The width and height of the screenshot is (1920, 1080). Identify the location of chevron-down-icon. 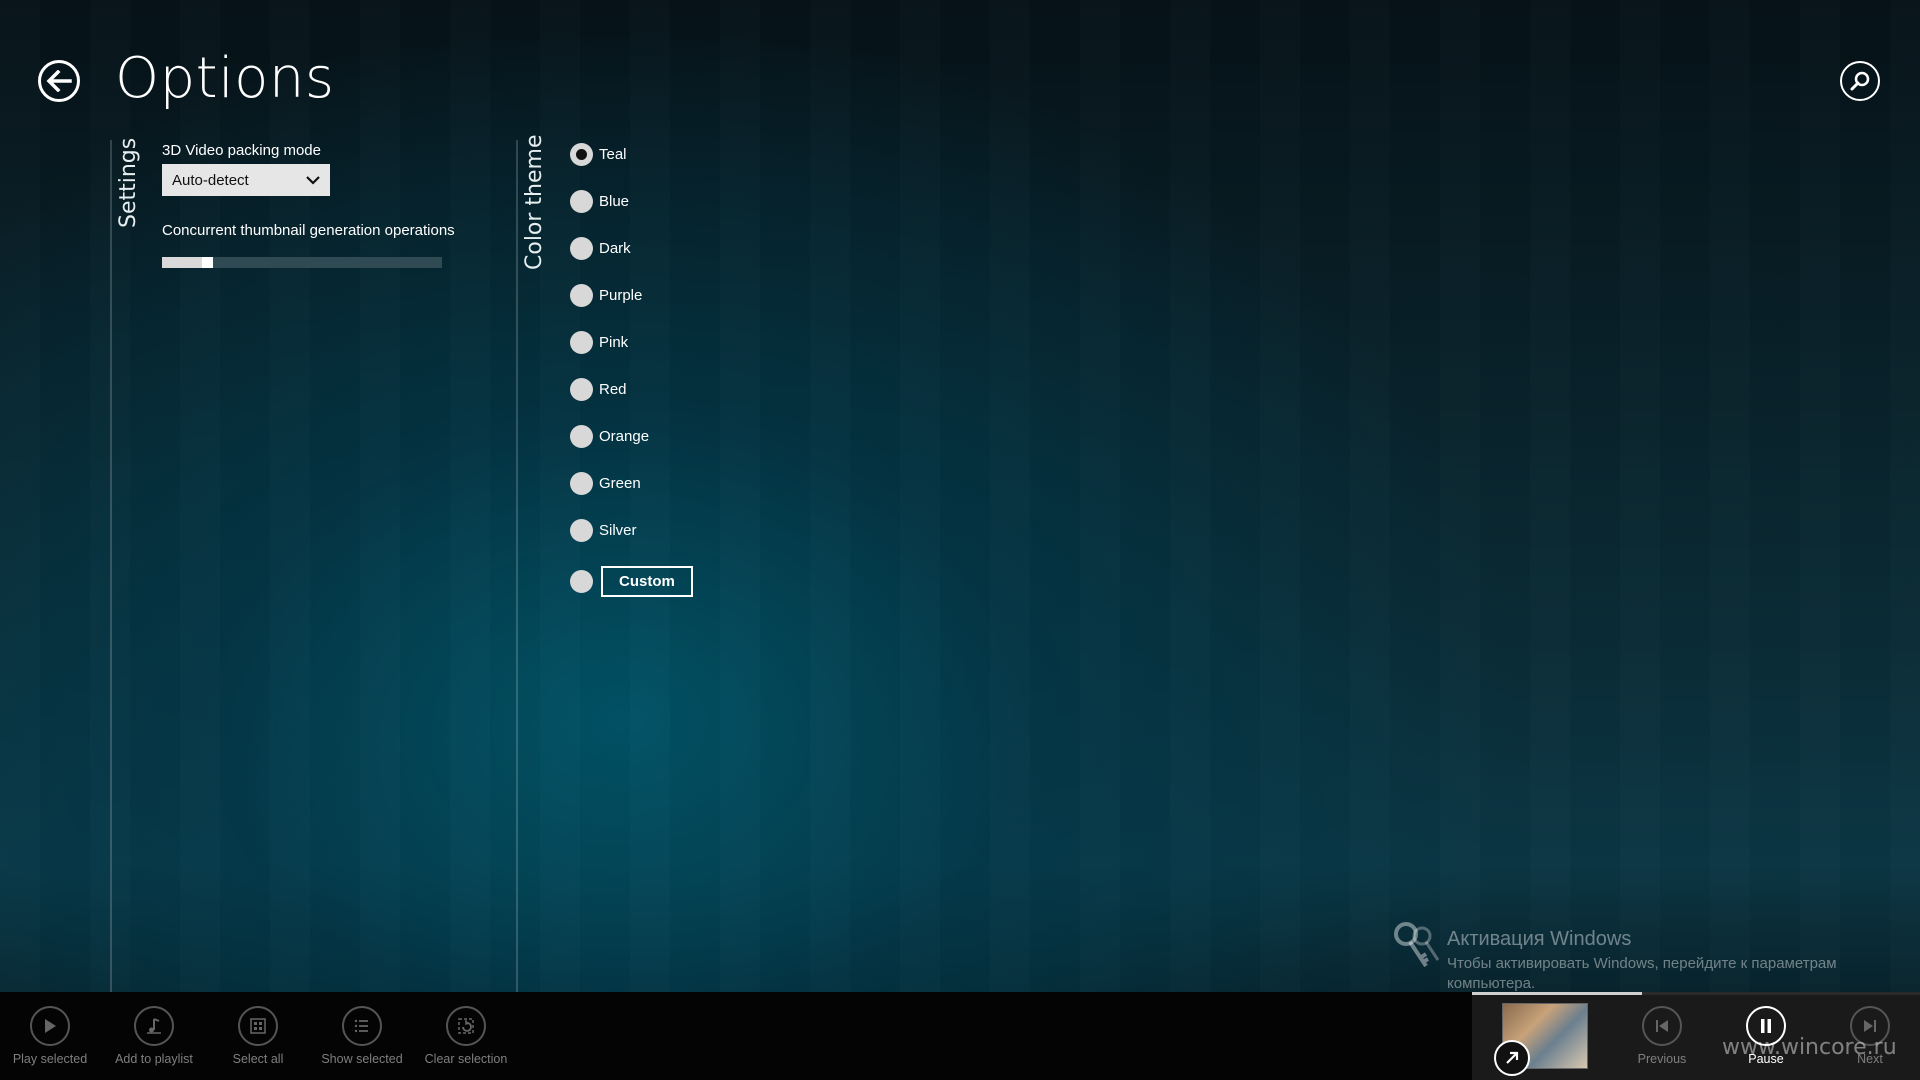
(313, 180).